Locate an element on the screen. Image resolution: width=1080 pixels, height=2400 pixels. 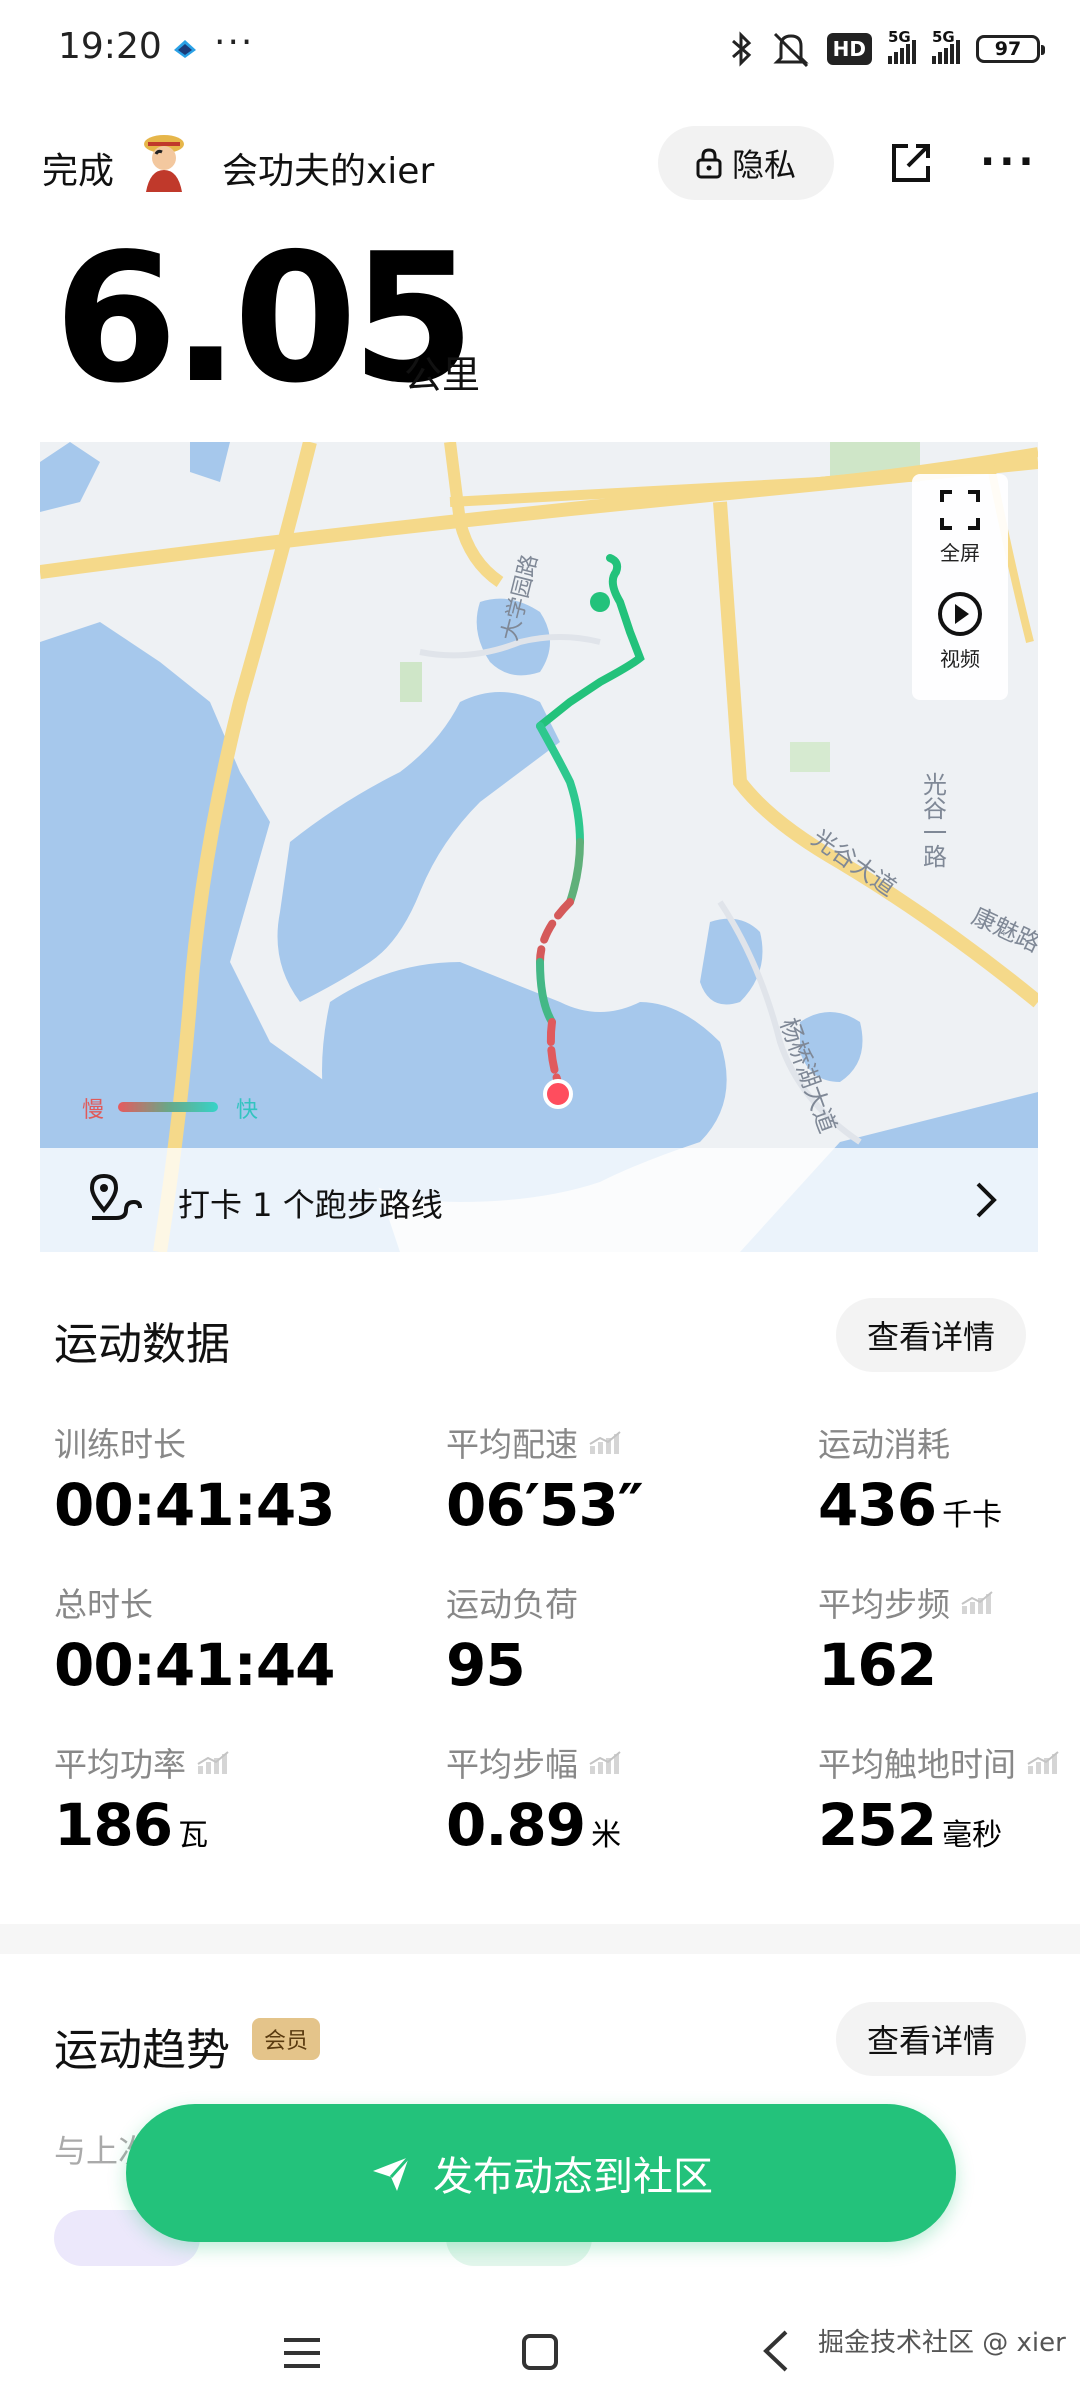
status-more-icon: ··· is located at coordinates (234, 42).